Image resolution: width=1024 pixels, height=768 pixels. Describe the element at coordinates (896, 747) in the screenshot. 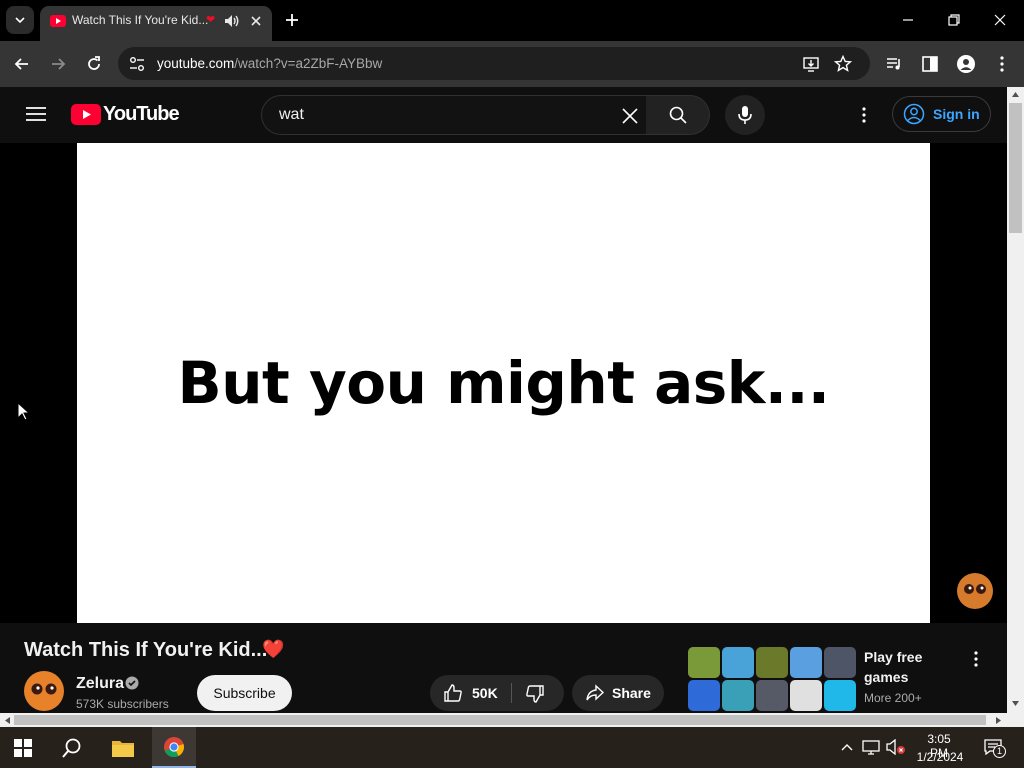

I see `volume-muted-icon` at that location.